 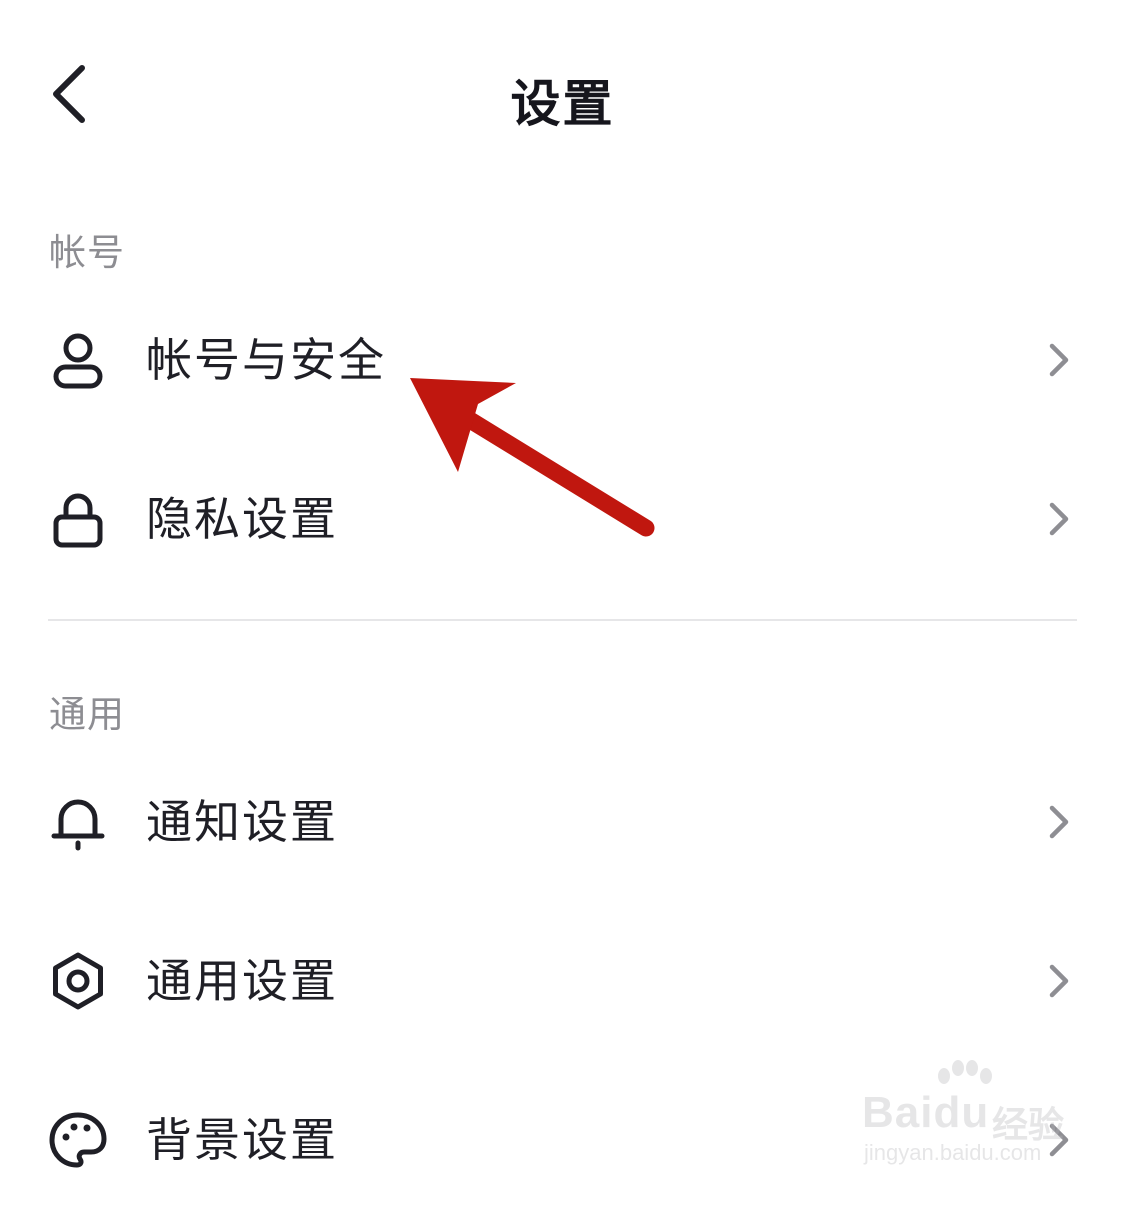 I want to click on settings-item-notifications: 通知设置, so click(x=562, y=822).